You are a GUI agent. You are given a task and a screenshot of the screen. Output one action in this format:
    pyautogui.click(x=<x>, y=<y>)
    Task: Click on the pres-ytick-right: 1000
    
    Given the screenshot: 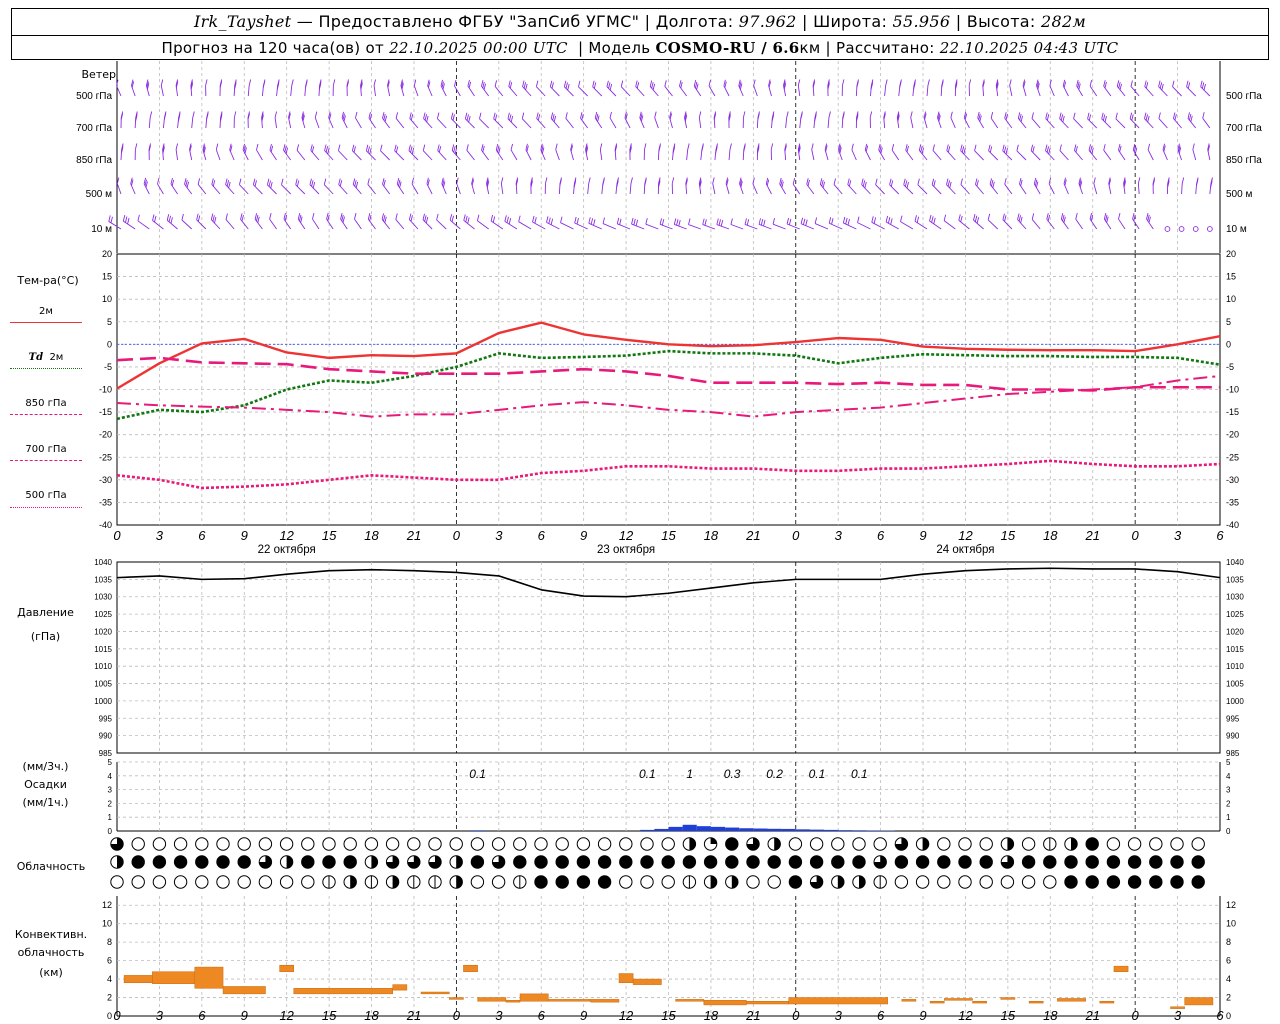 What is the action you would take?
    pyautogui.click(x=1235, y=701)
    